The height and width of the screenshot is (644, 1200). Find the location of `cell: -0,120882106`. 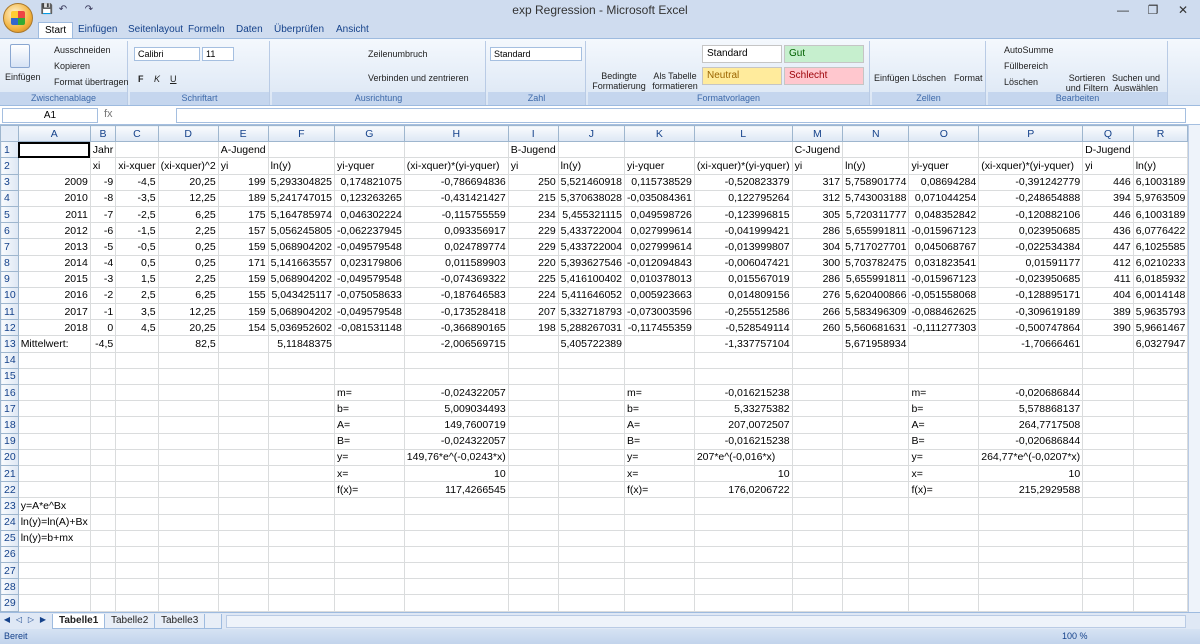

cell: -0,120882106 is located at coordinates (1031, 214).